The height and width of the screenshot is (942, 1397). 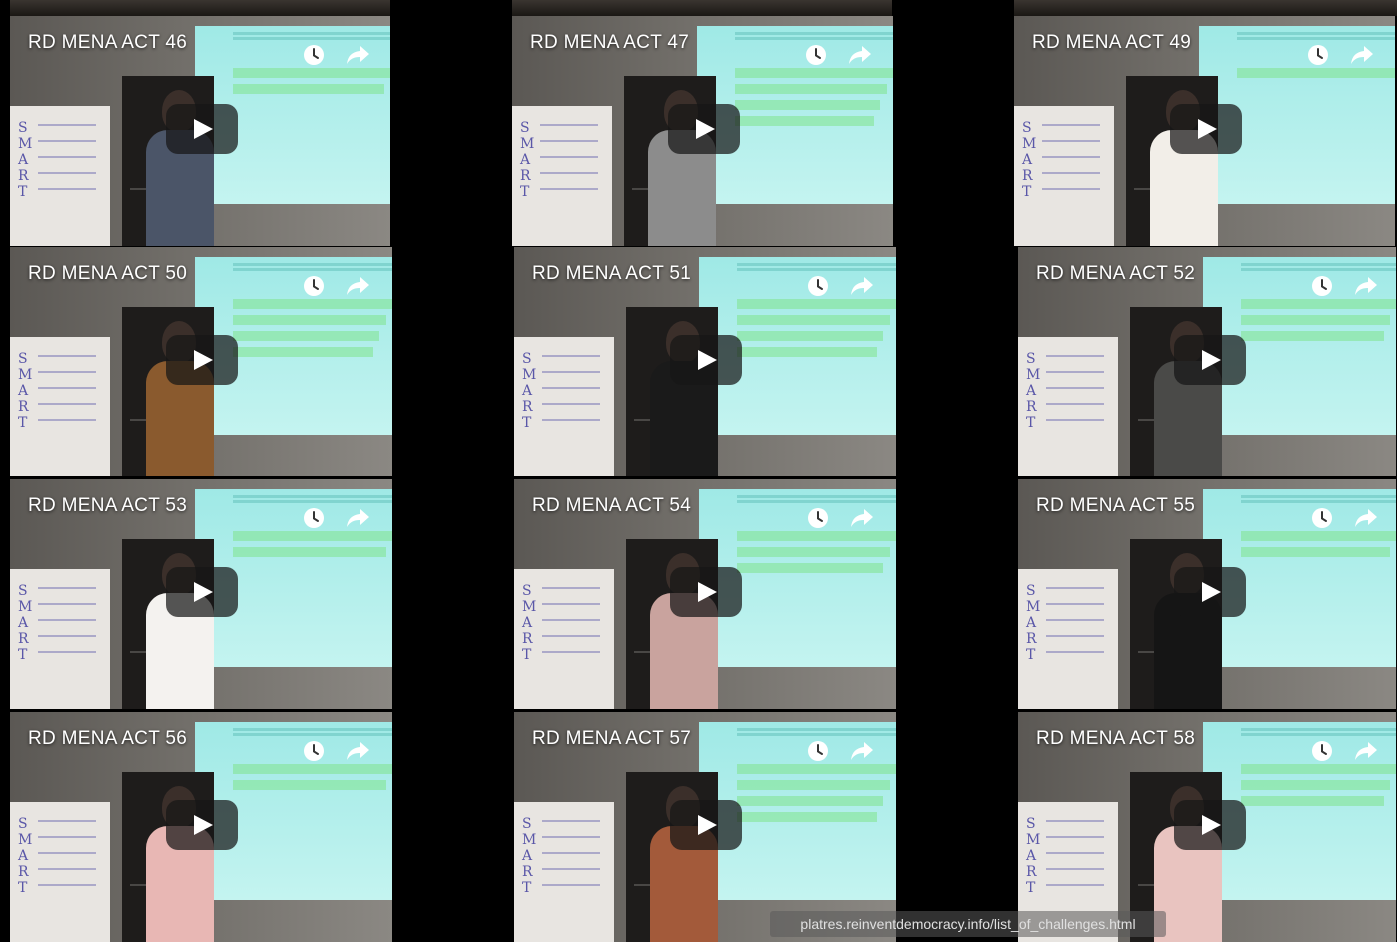 I want to click on video-tile: S M A R T RD MENA ACT 47, so click(x=702, y=131).